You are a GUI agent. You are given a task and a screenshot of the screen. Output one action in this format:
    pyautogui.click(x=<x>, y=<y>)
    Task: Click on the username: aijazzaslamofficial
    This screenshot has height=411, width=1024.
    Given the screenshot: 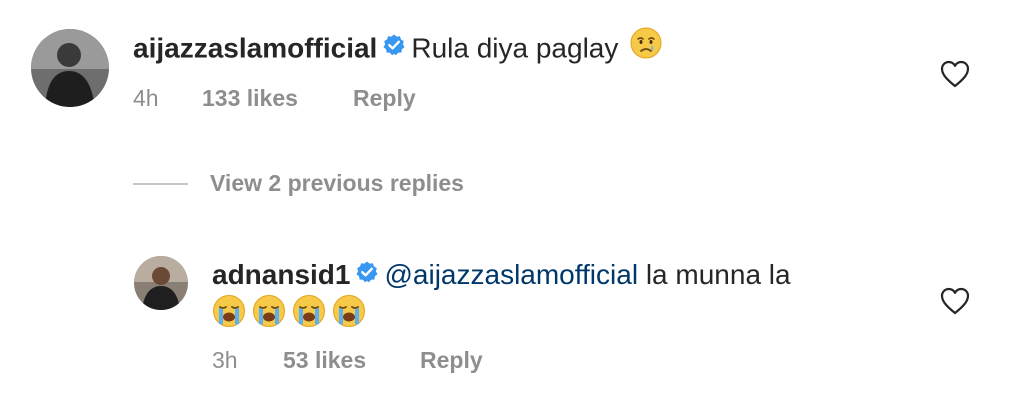 What is the action you would take?
    pyautogui.click(x=255, y=47)
    